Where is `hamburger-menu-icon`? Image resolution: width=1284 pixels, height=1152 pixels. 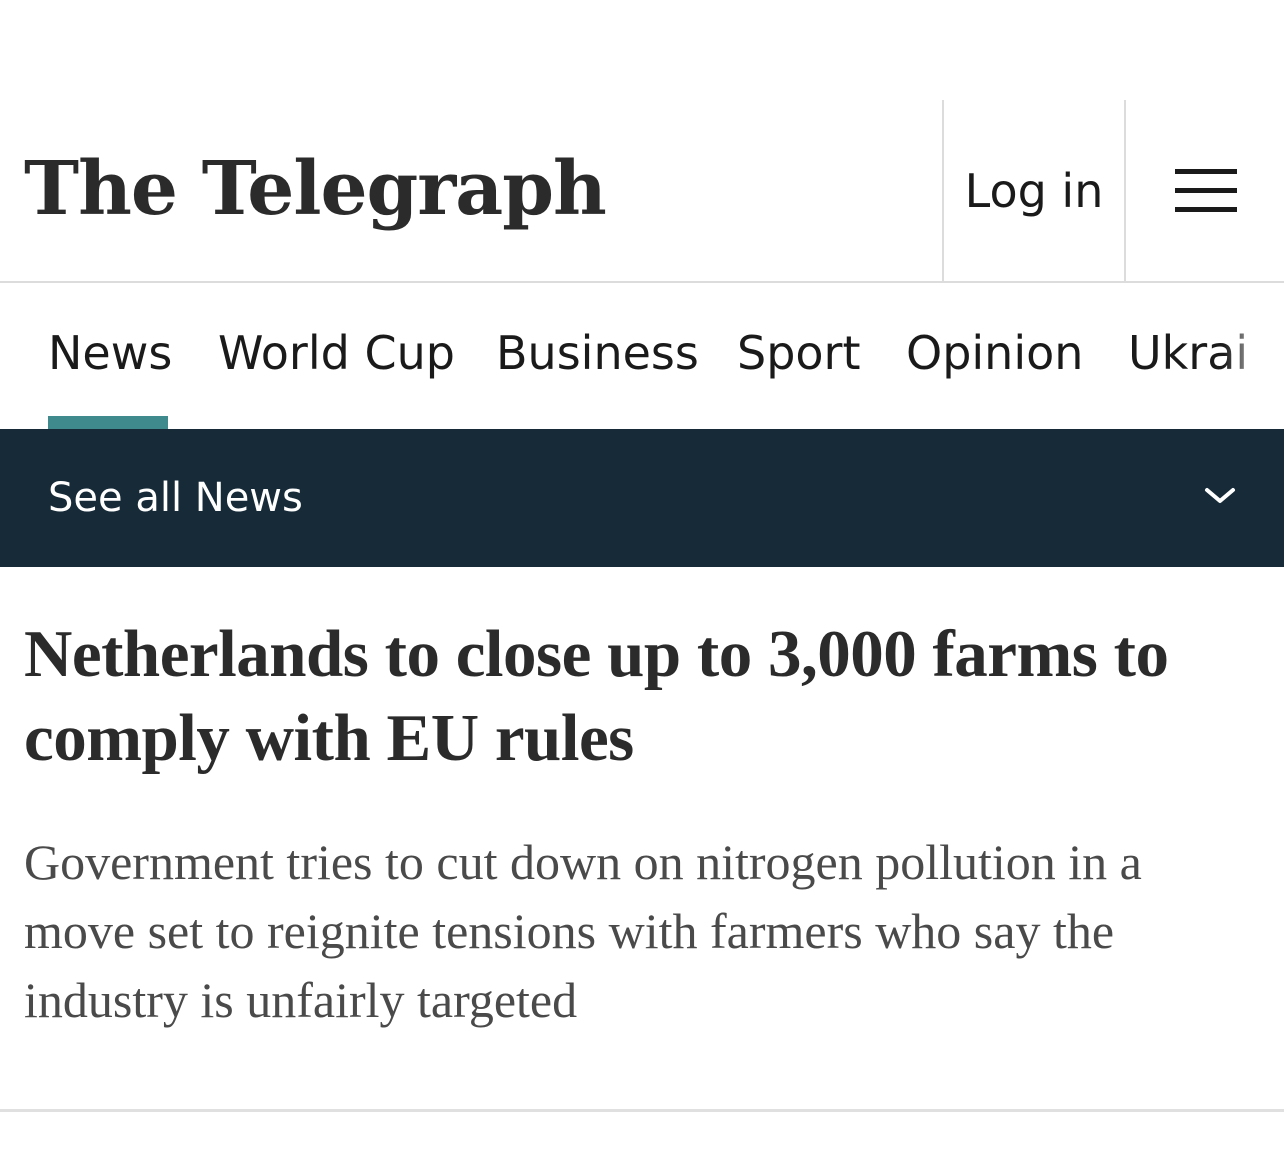
hamburger-menu-icon is located at coordinates (1206, 190).